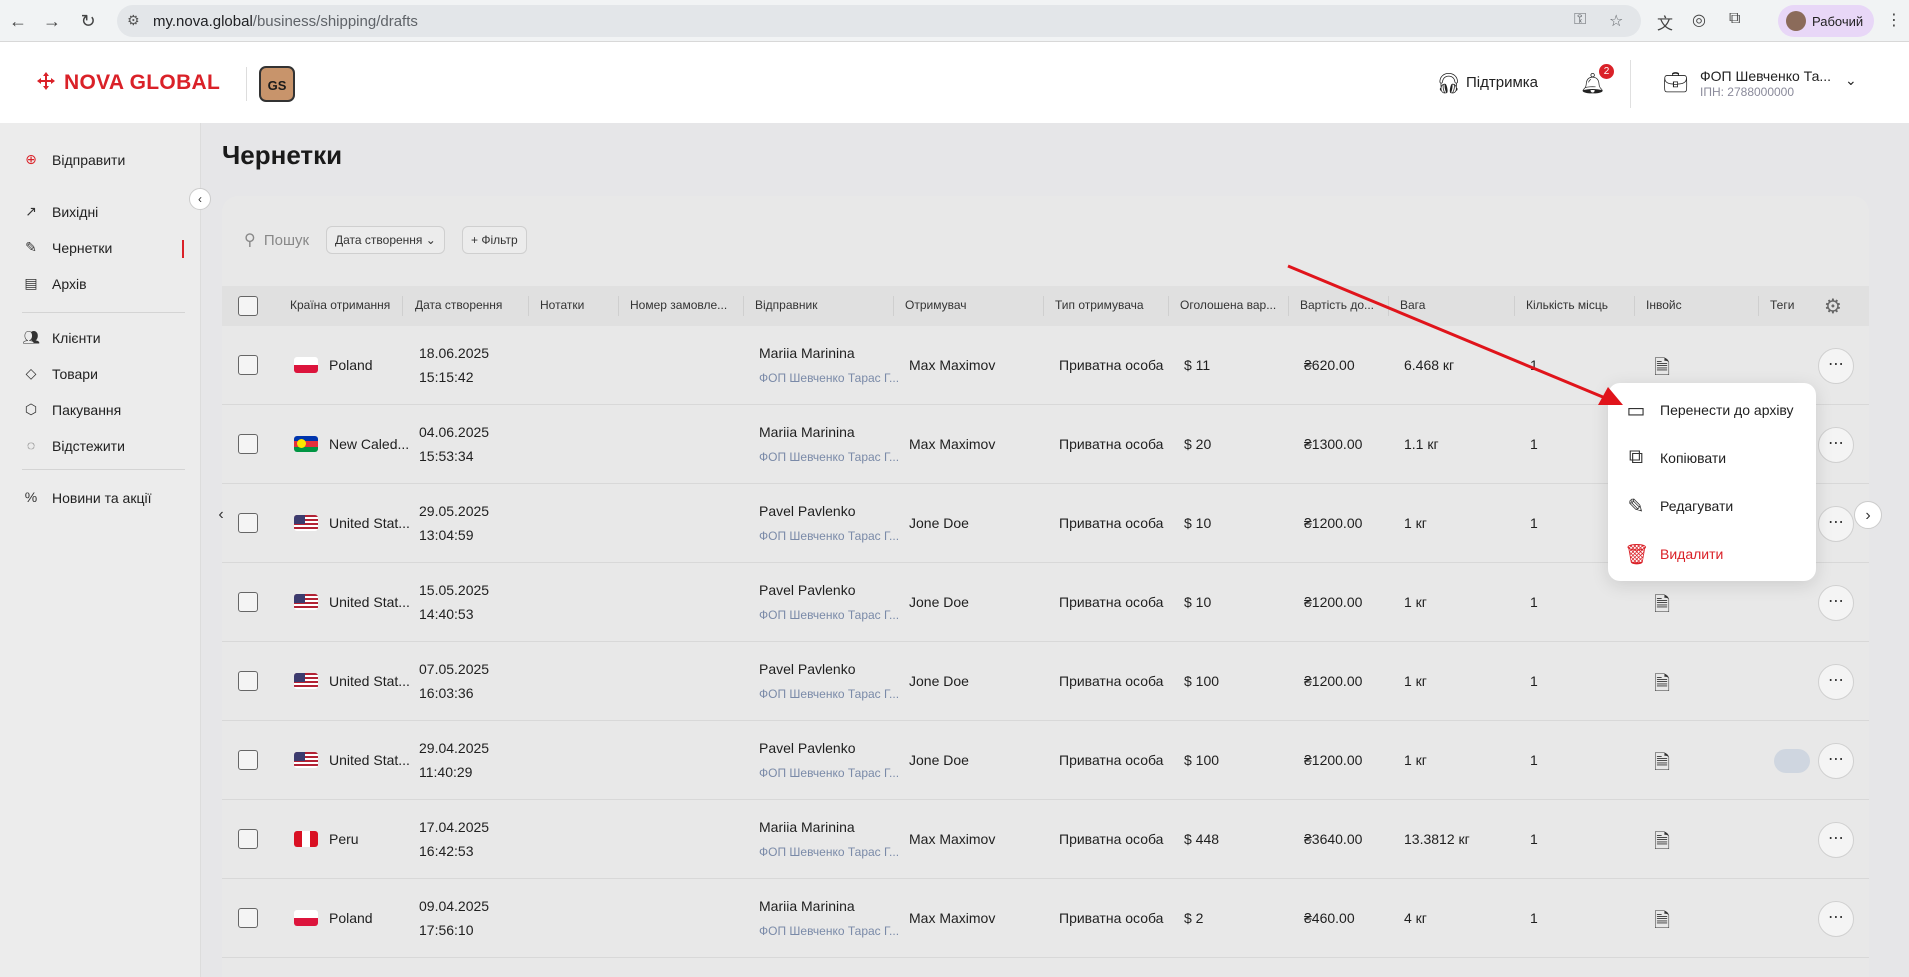  What do you see at coordinates (107, 285) in the screenshot?
I see `sidebar-item-archive: ▤ Архів` at bounding box center [107, 285].